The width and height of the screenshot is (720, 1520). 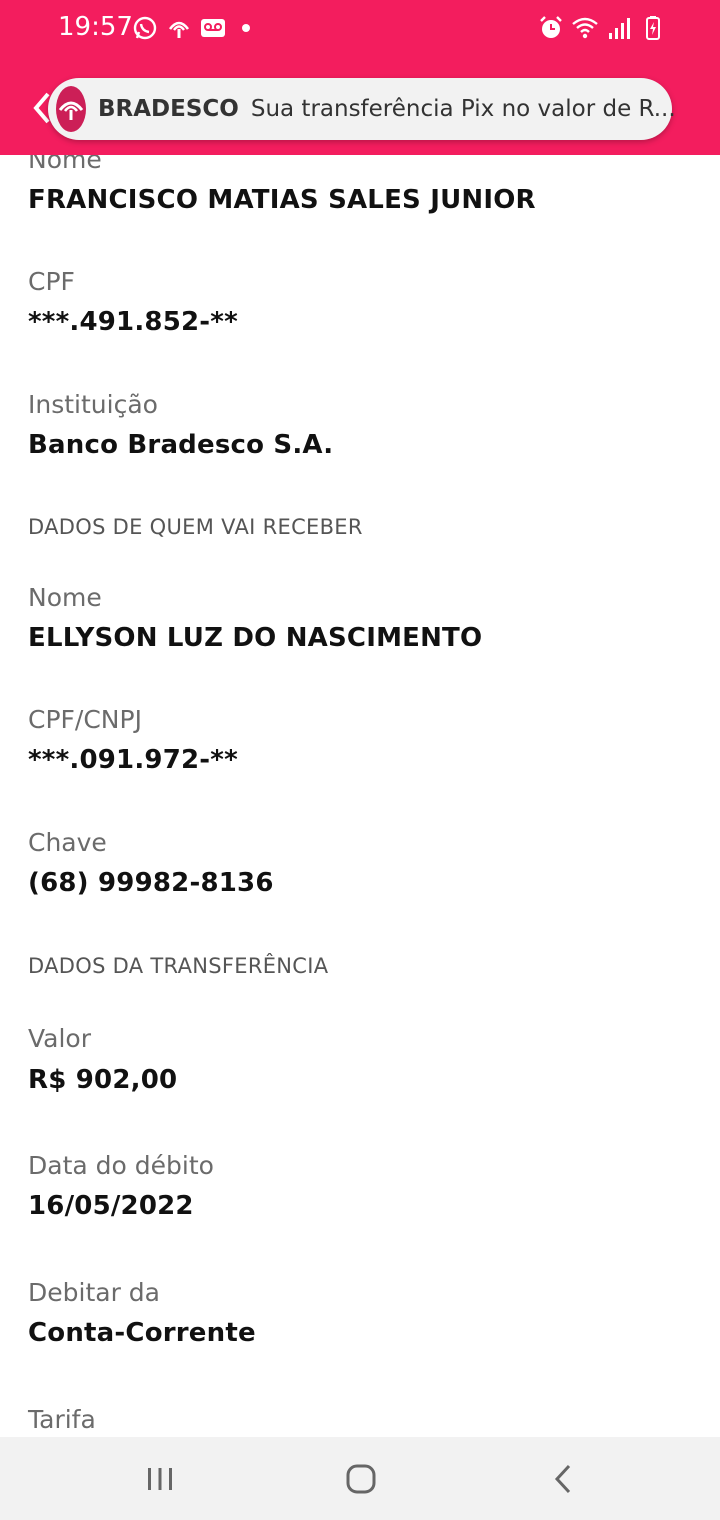 What do you see at coordinates (142, 1333) in the screenshot?
I see `transfer-debit-value: Conta-Corrente` at bounding box center [142, 1333].